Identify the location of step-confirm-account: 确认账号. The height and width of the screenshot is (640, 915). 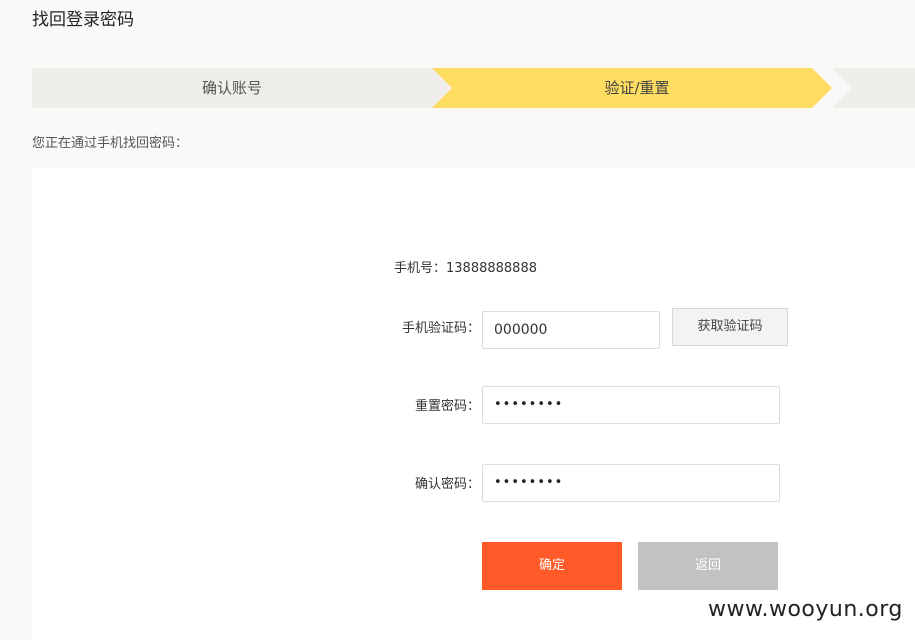
(231, 88).